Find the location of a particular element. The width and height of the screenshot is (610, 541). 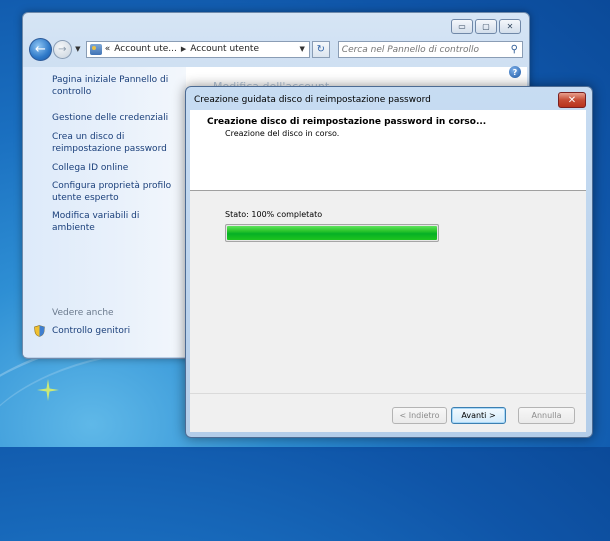

cancel-button: Annulla is located at coordinates (546, 415).